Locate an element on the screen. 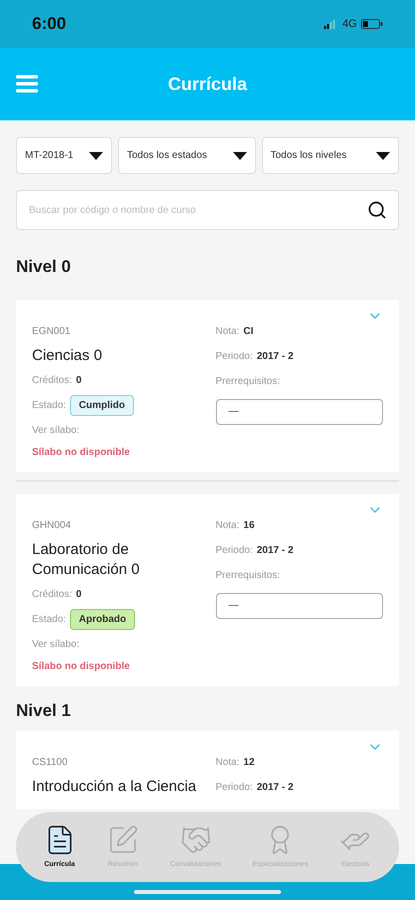 The width and height of the screenshot is (415, 900). page-title: Currícula is located at coordinates (207, 84).